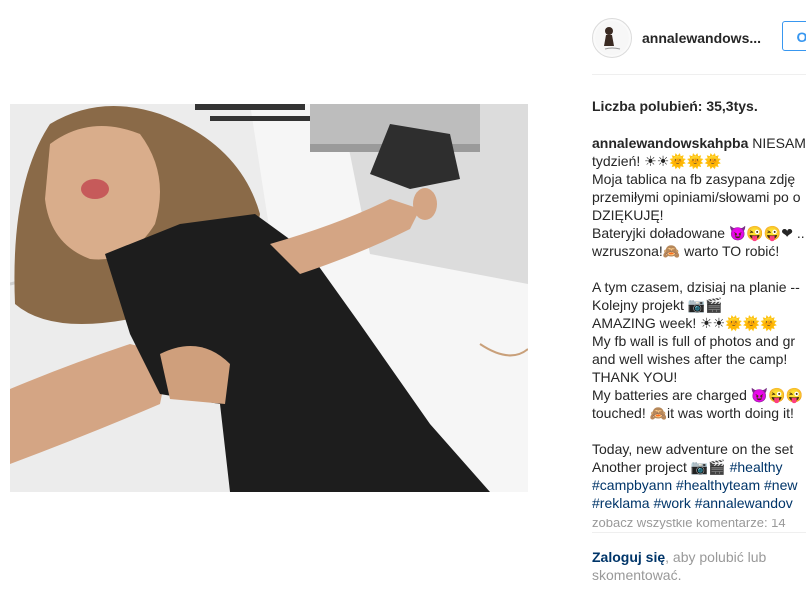 The width and height of the screenshot is (806, 590). I want to click on avatar, so click(612, 38).